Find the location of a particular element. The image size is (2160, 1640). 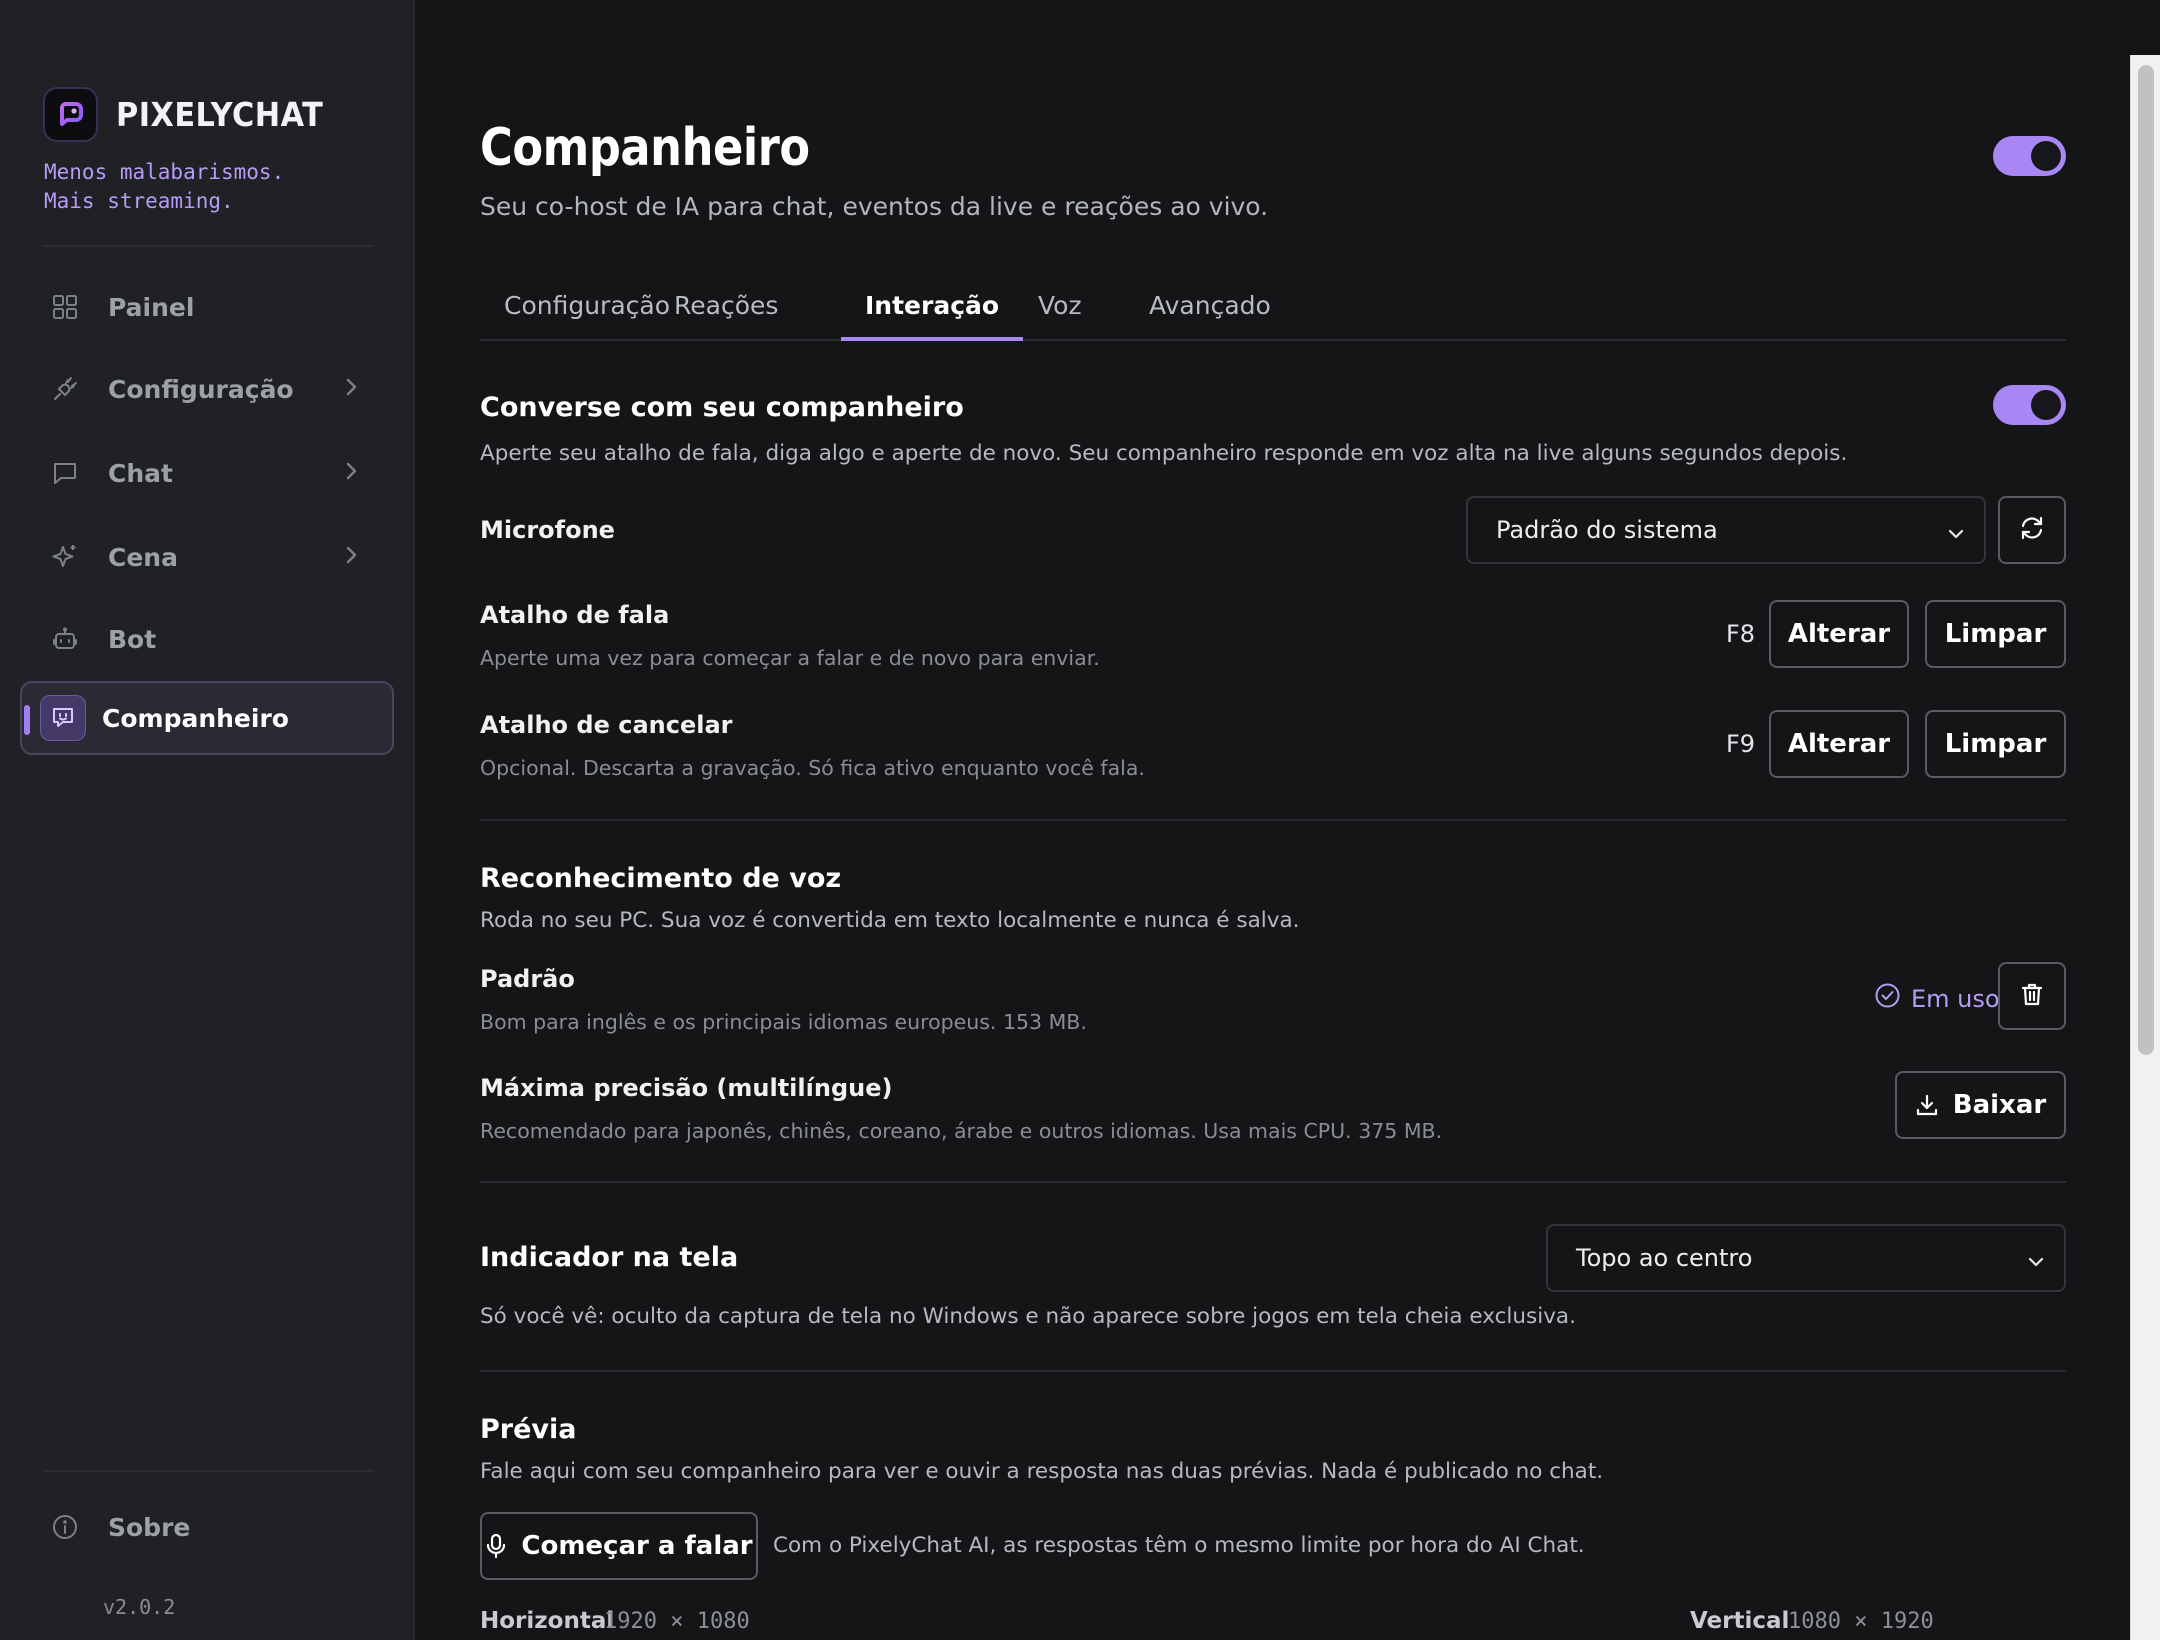

clear-cancel-hotkey-button: Limpar is located at coordinates (1995, 744).